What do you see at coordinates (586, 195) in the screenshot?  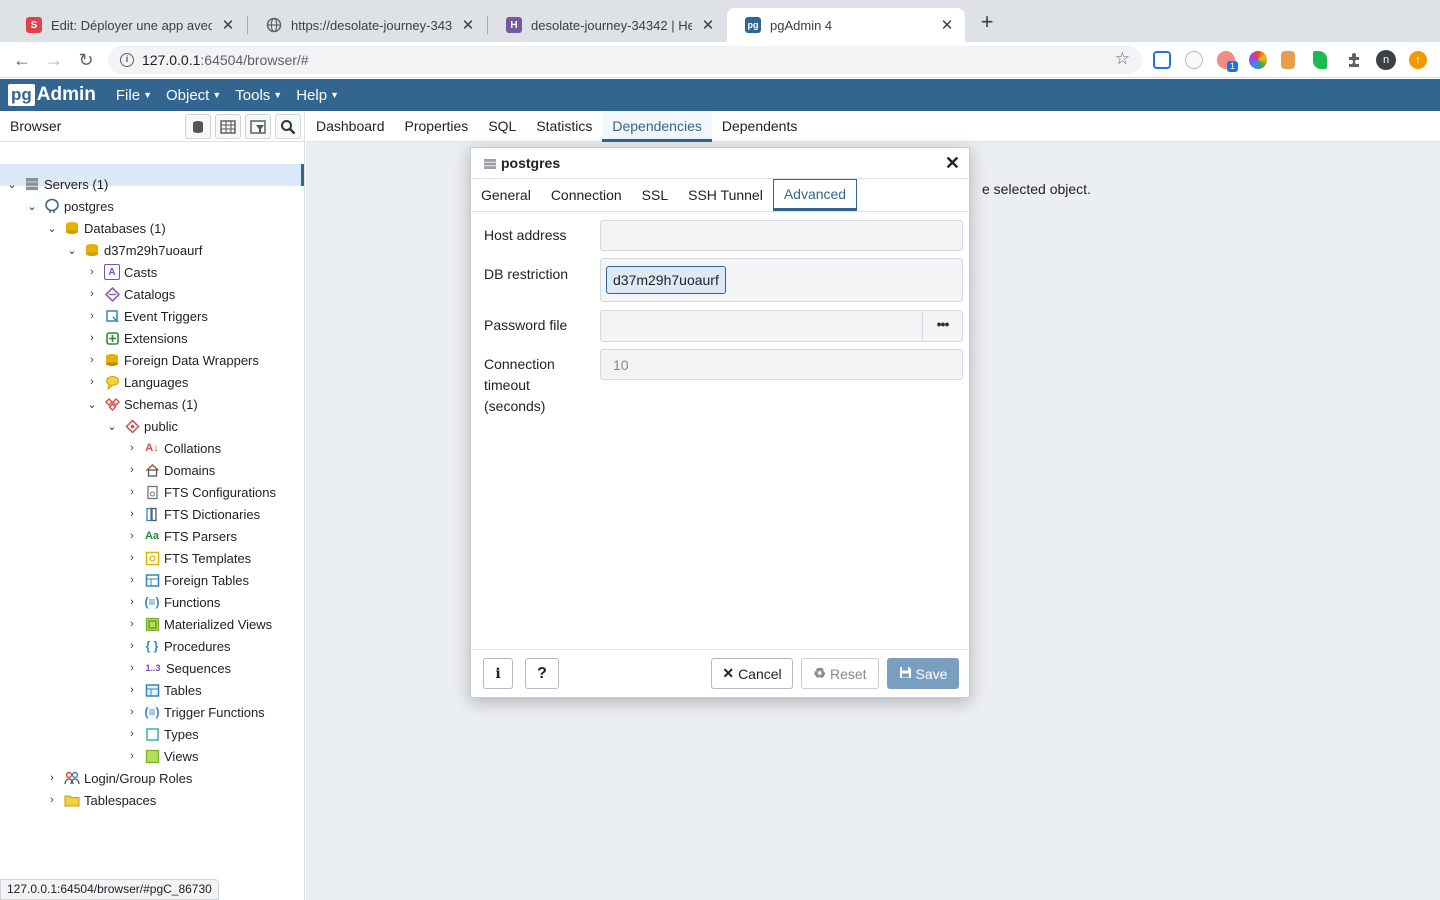 I see `tab-connection: Connection` at bounding box center [586, 195].